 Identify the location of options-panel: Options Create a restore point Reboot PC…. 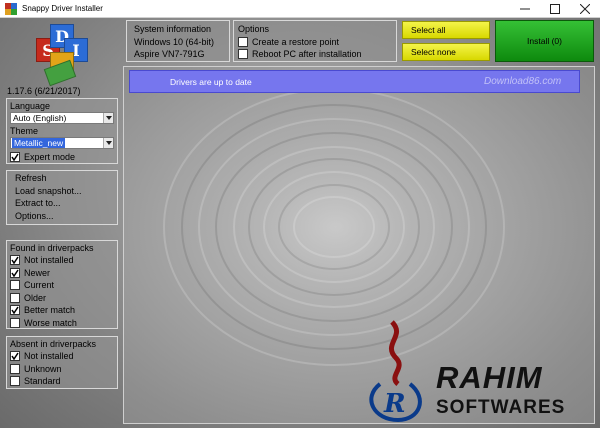
(315, 41).